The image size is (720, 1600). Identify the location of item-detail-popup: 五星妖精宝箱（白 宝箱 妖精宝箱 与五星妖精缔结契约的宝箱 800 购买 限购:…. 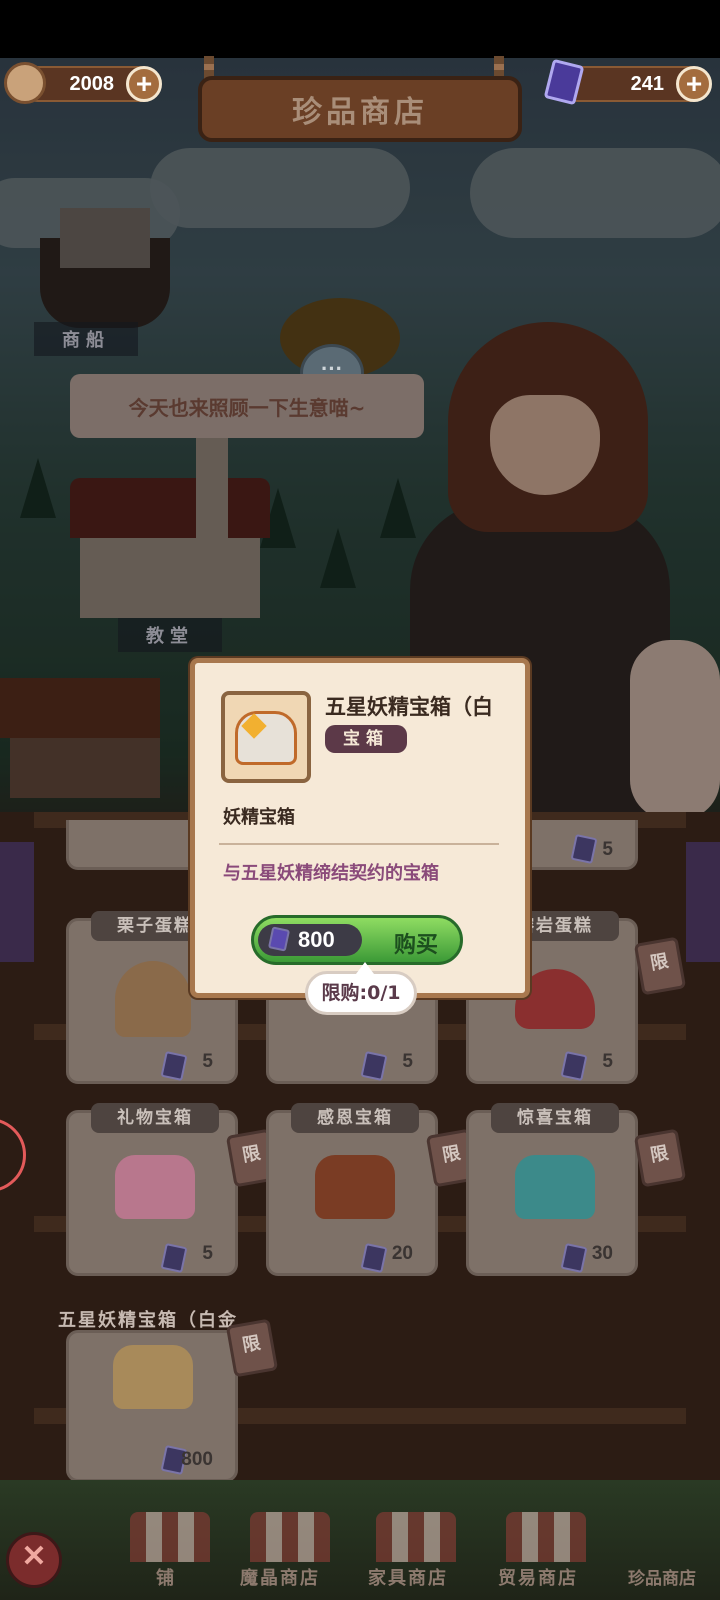
(360, 836).